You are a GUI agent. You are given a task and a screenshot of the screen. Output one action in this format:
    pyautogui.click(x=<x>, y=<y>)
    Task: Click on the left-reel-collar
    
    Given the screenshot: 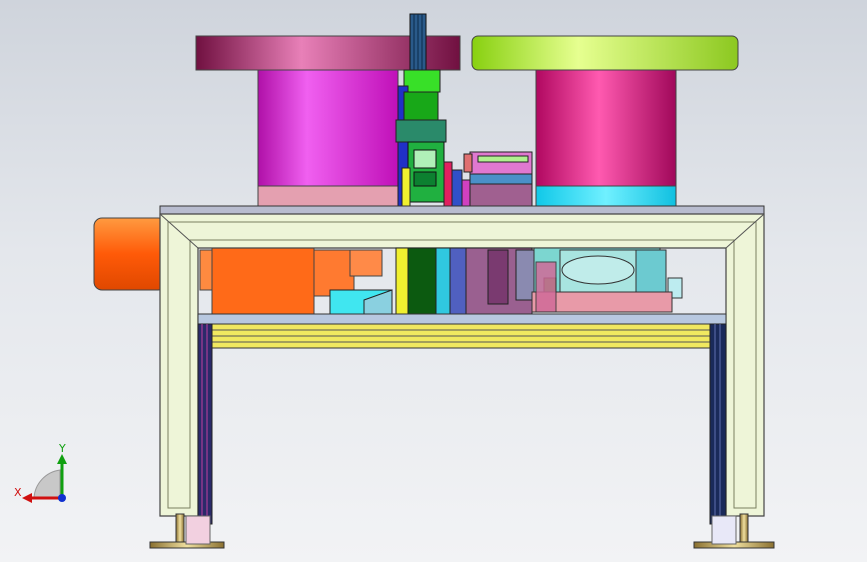 What is the action you would take?
    pyautogui.click(x=328, y=196)
    